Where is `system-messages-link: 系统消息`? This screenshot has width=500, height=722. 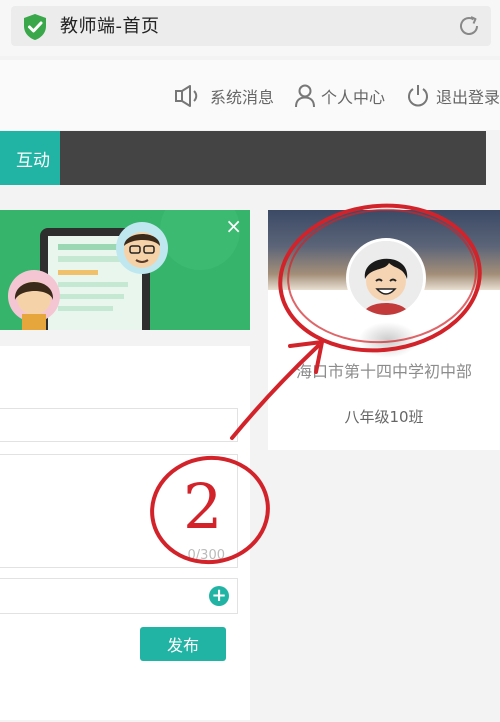
system-messages-link: 系统消息 is located at coordinates (224, 96).